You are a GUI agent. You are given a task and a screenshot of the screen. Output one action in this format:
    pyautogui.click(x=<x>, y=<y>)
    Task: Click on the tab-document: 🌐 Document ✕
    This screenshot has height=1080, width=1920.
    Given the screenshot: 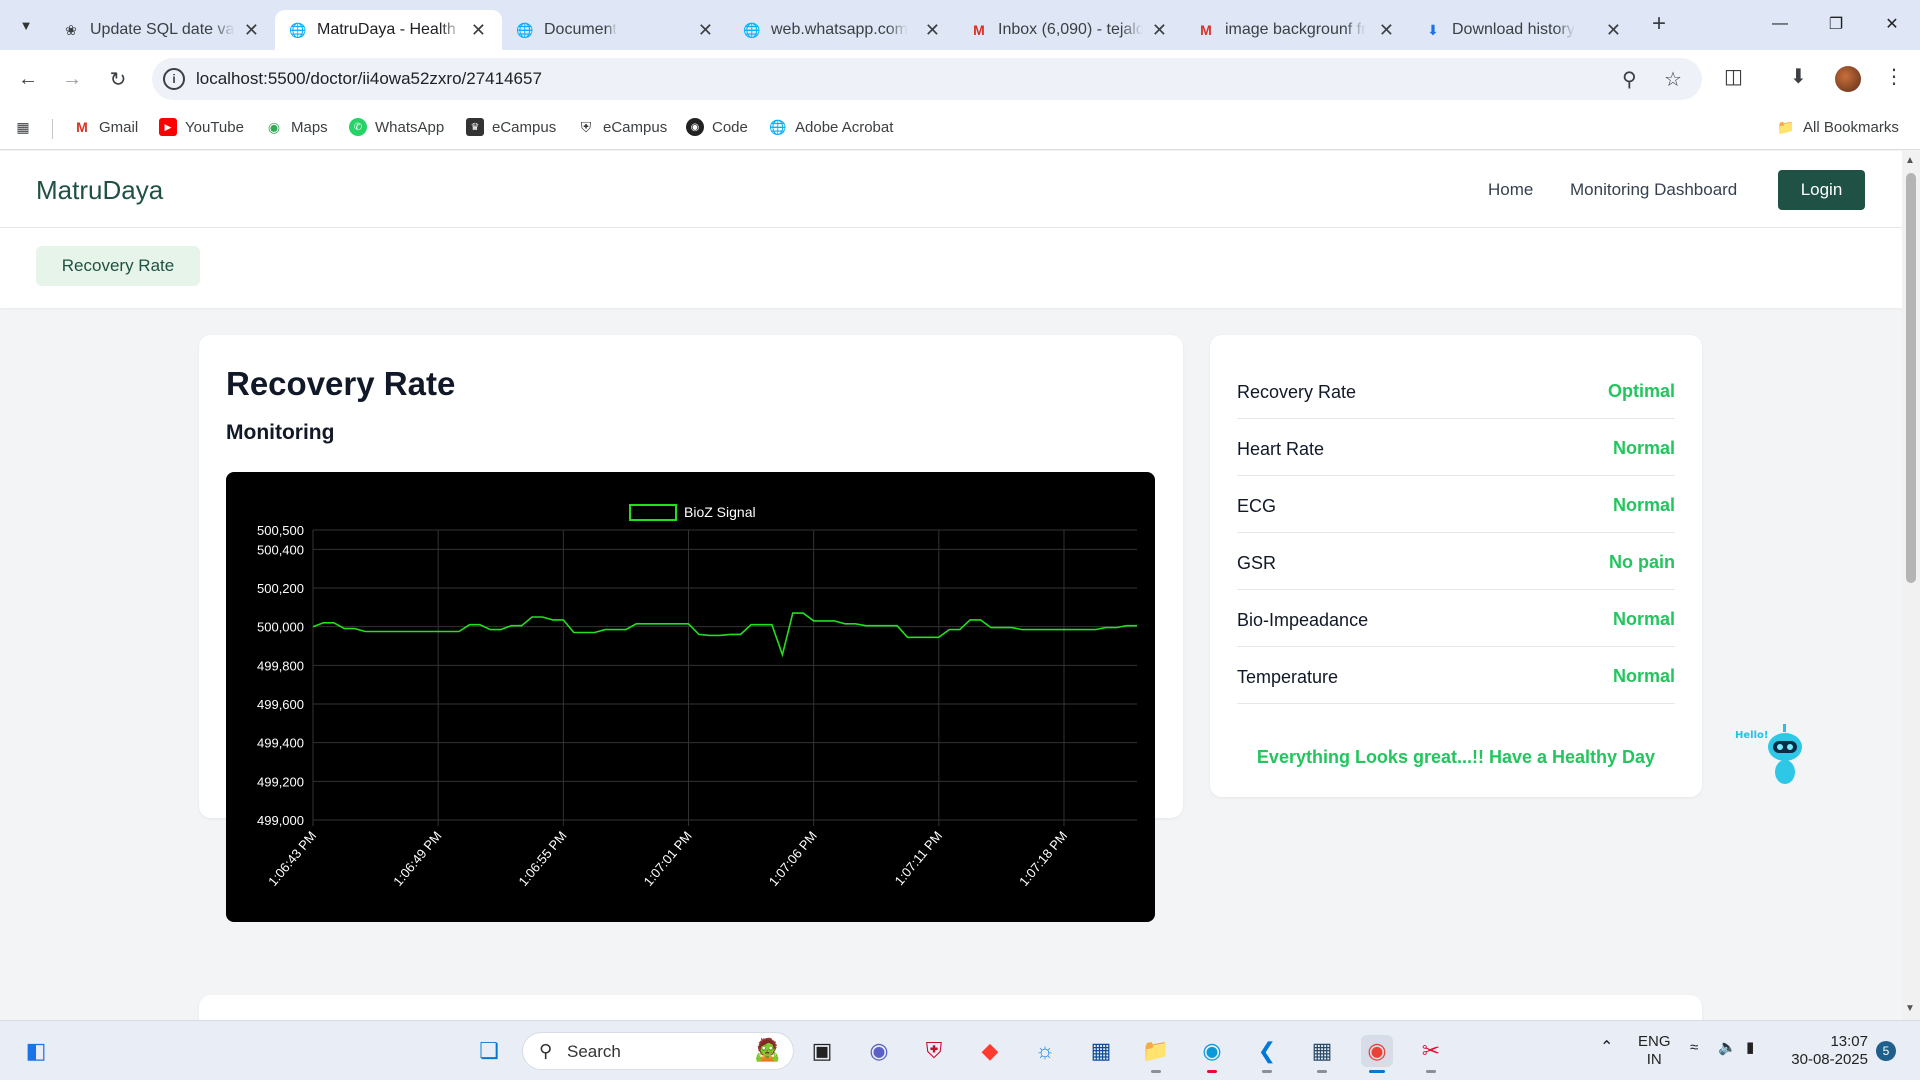 What is the action you would take?
    pyautogui.click(x=615, y=30)
    